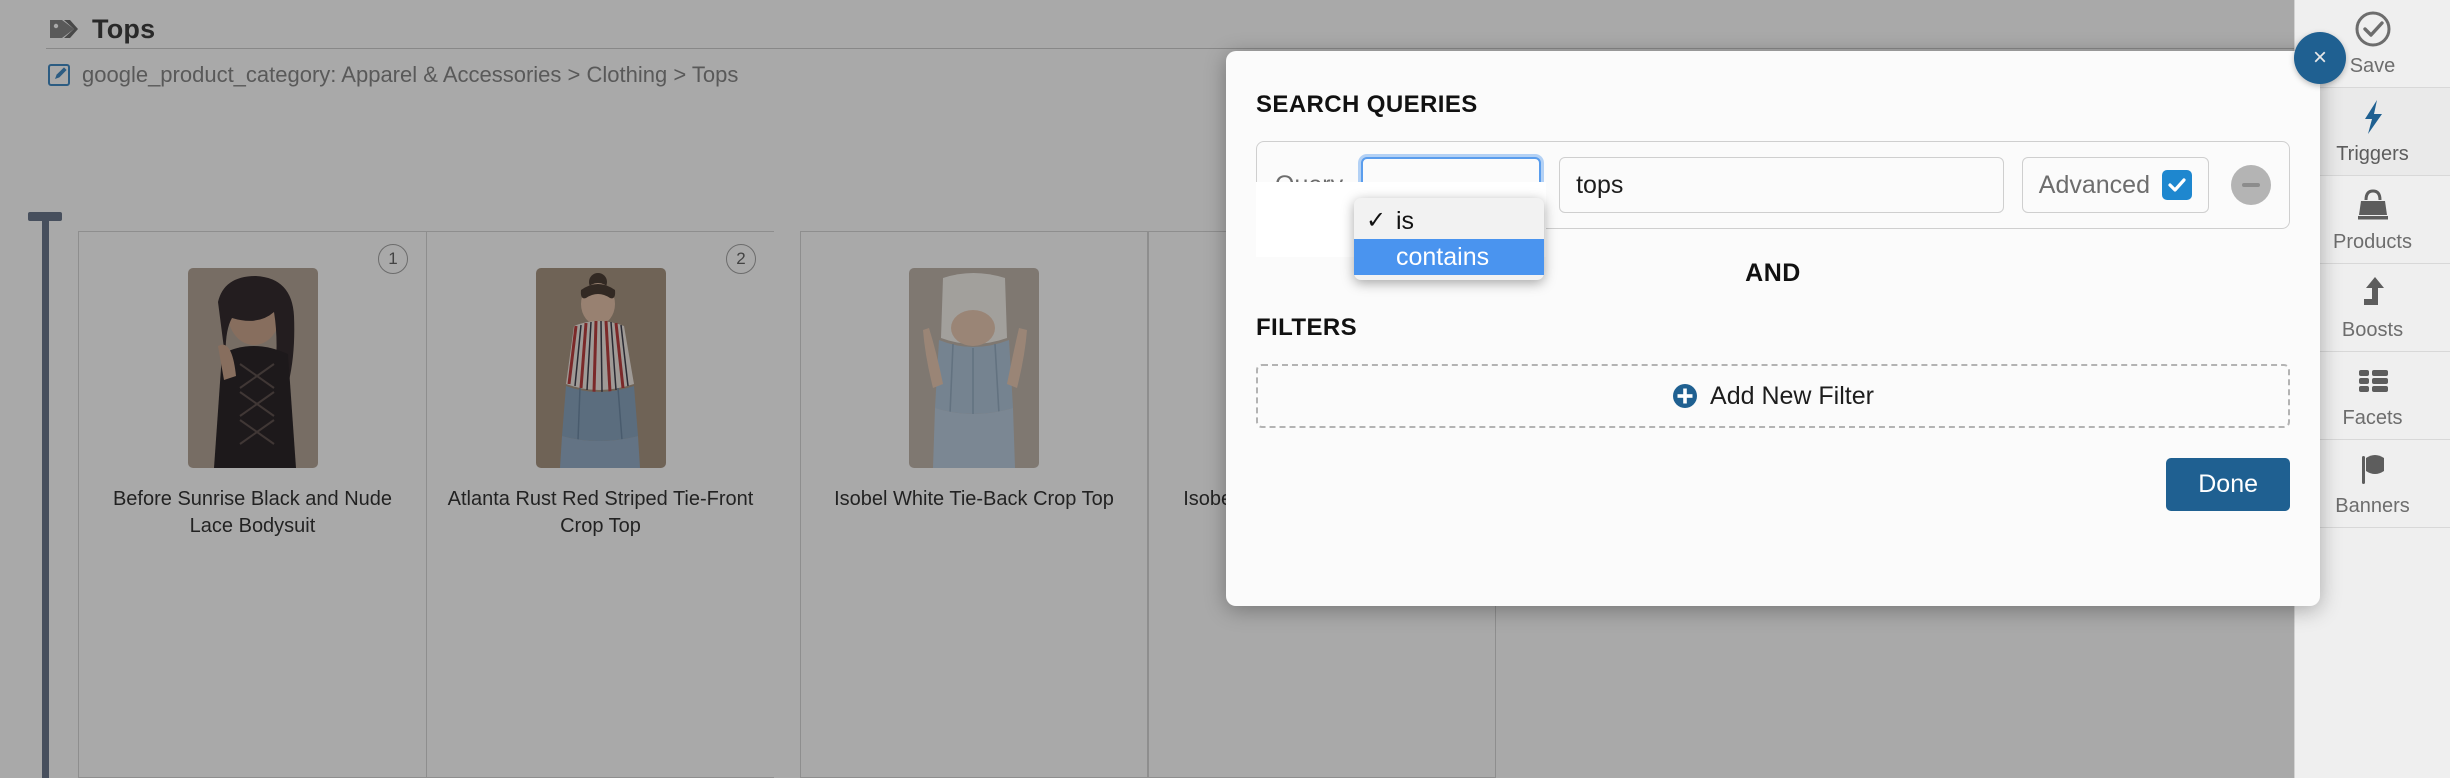 The height and width of the screenshot is (778, 2450). I want to click on dropdown-option-is: ✓ is, so click(1449, 221).